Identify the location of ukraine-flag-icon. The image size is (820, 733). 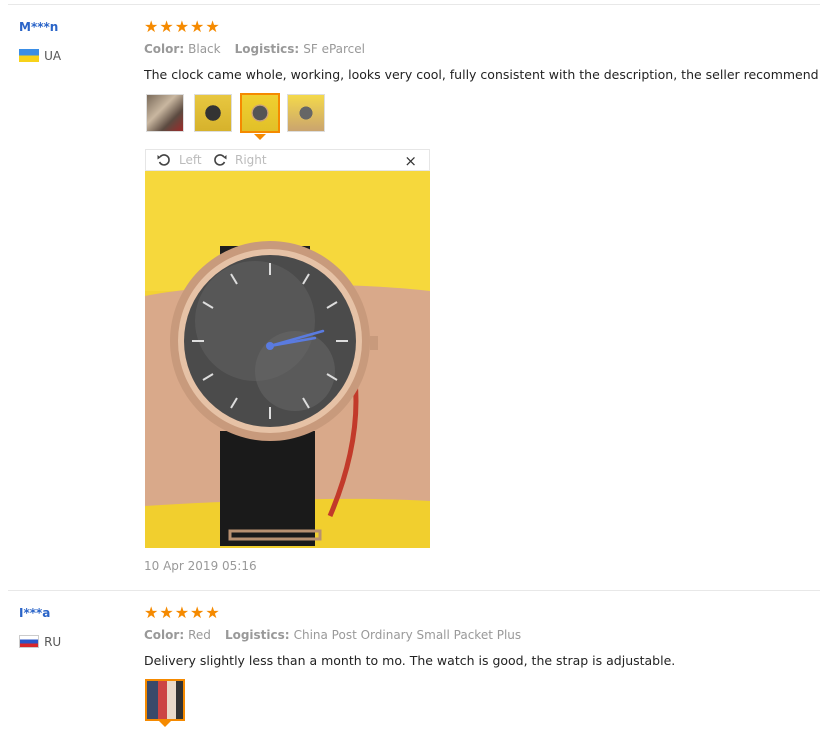
(29, 55).